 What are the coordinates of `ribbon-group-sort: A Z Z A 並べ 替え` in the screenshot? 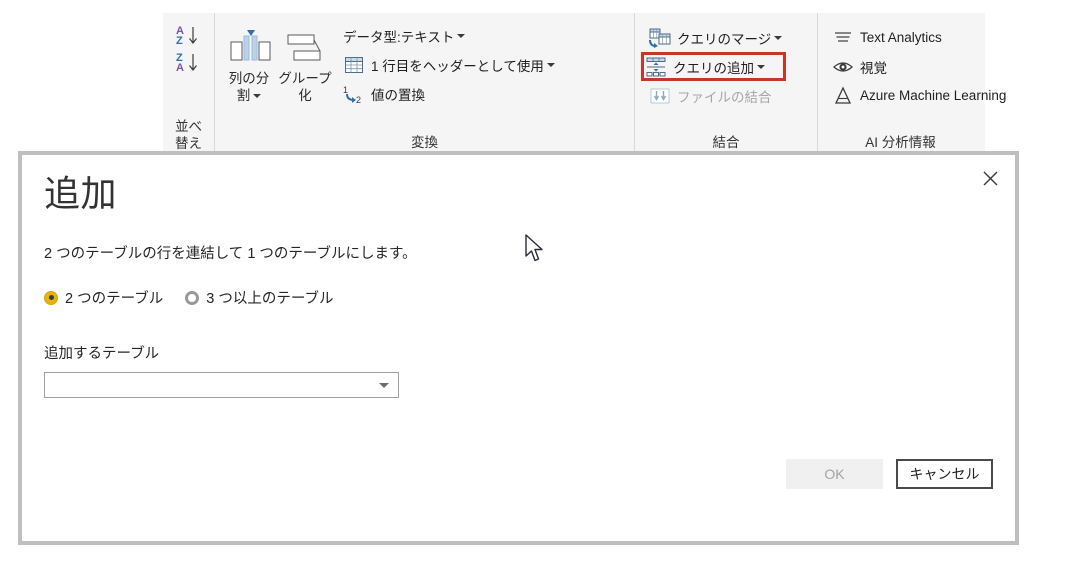 It's located at (189, 84).